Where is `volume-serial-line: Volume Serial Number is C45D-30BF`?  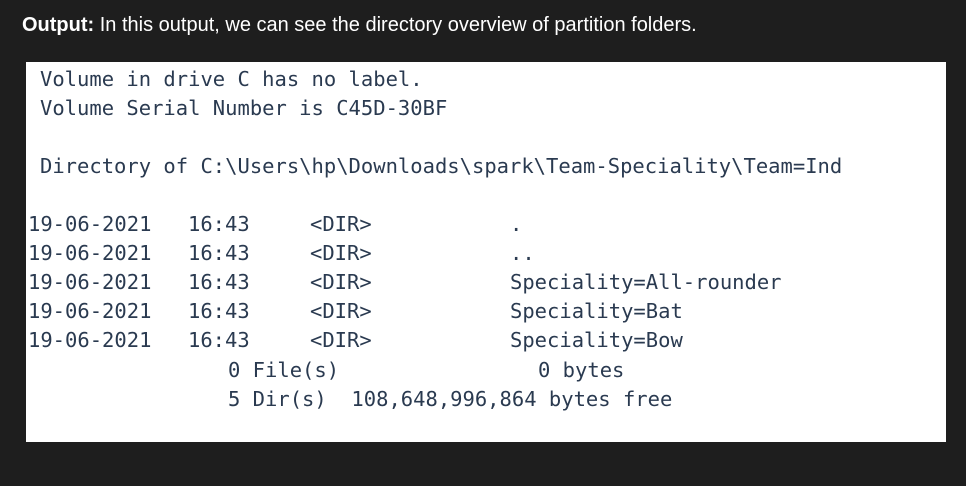 volume-serial-line: Volume Serial Number is C45D-30BF is located at coordinates (244, 108).